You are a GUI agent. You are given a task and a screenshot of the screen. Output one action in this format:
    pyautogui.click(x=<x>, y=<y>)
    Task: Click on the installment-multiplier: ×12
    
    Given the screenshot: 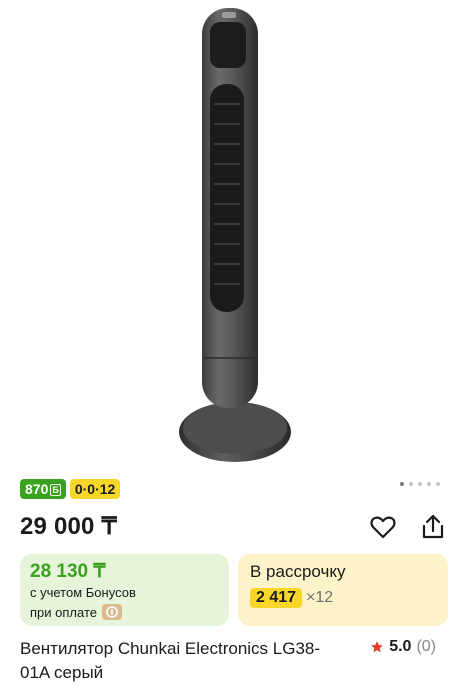 What is the action you would take?
    pyautogui.click(x=320, y=597)
    